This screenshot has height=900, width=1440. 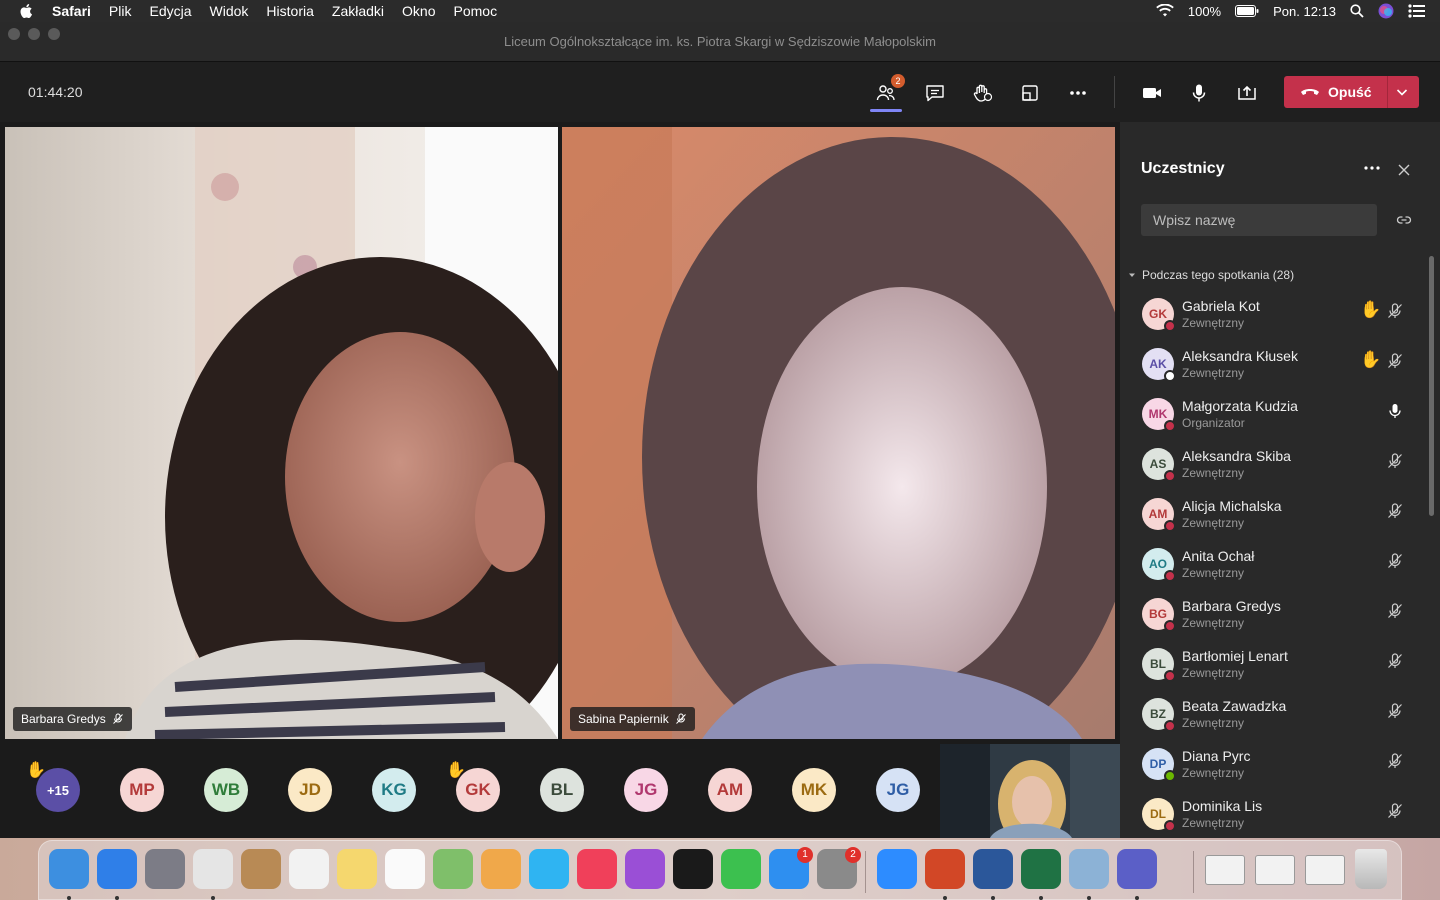 I want to click on word-icon, so click(x=993, y=869).